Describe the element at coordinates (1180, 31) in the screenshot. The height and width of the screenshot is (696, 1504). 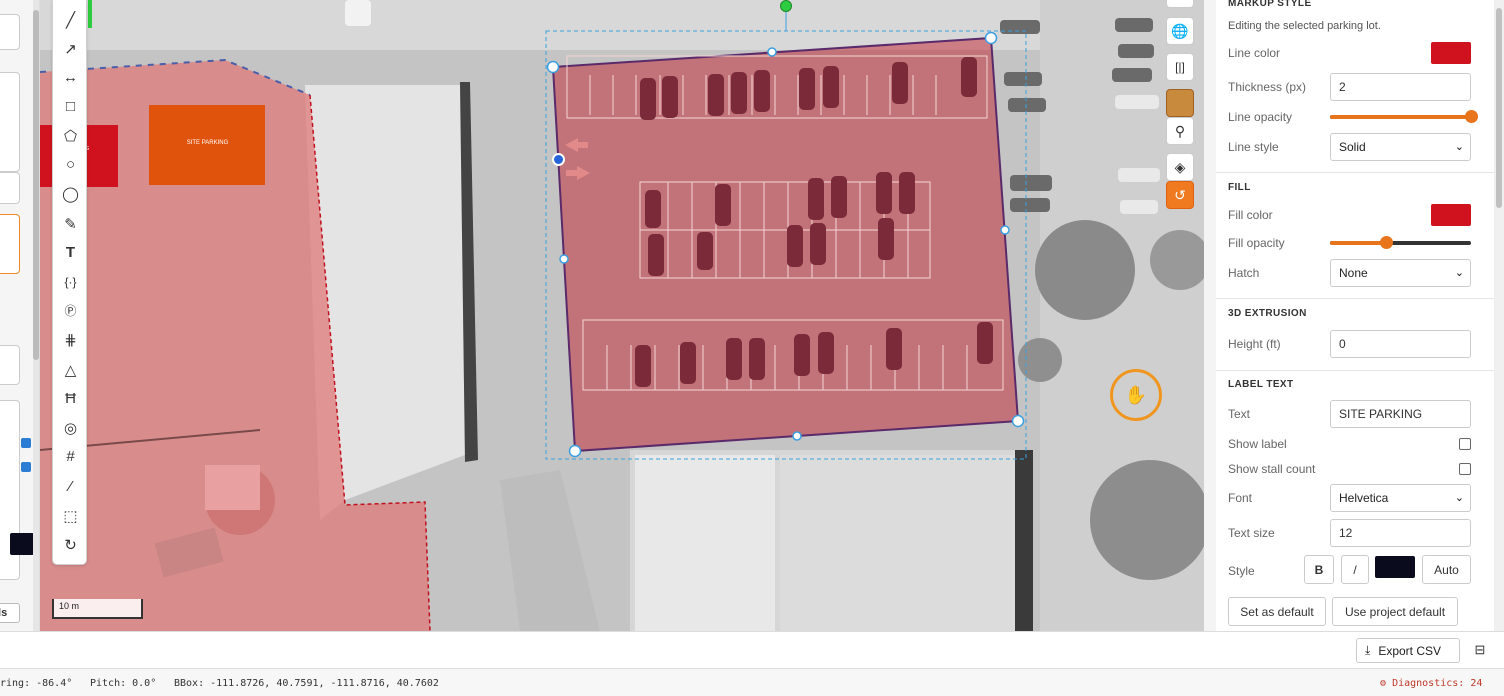
I see `globe-icon: 🌐` at that location.